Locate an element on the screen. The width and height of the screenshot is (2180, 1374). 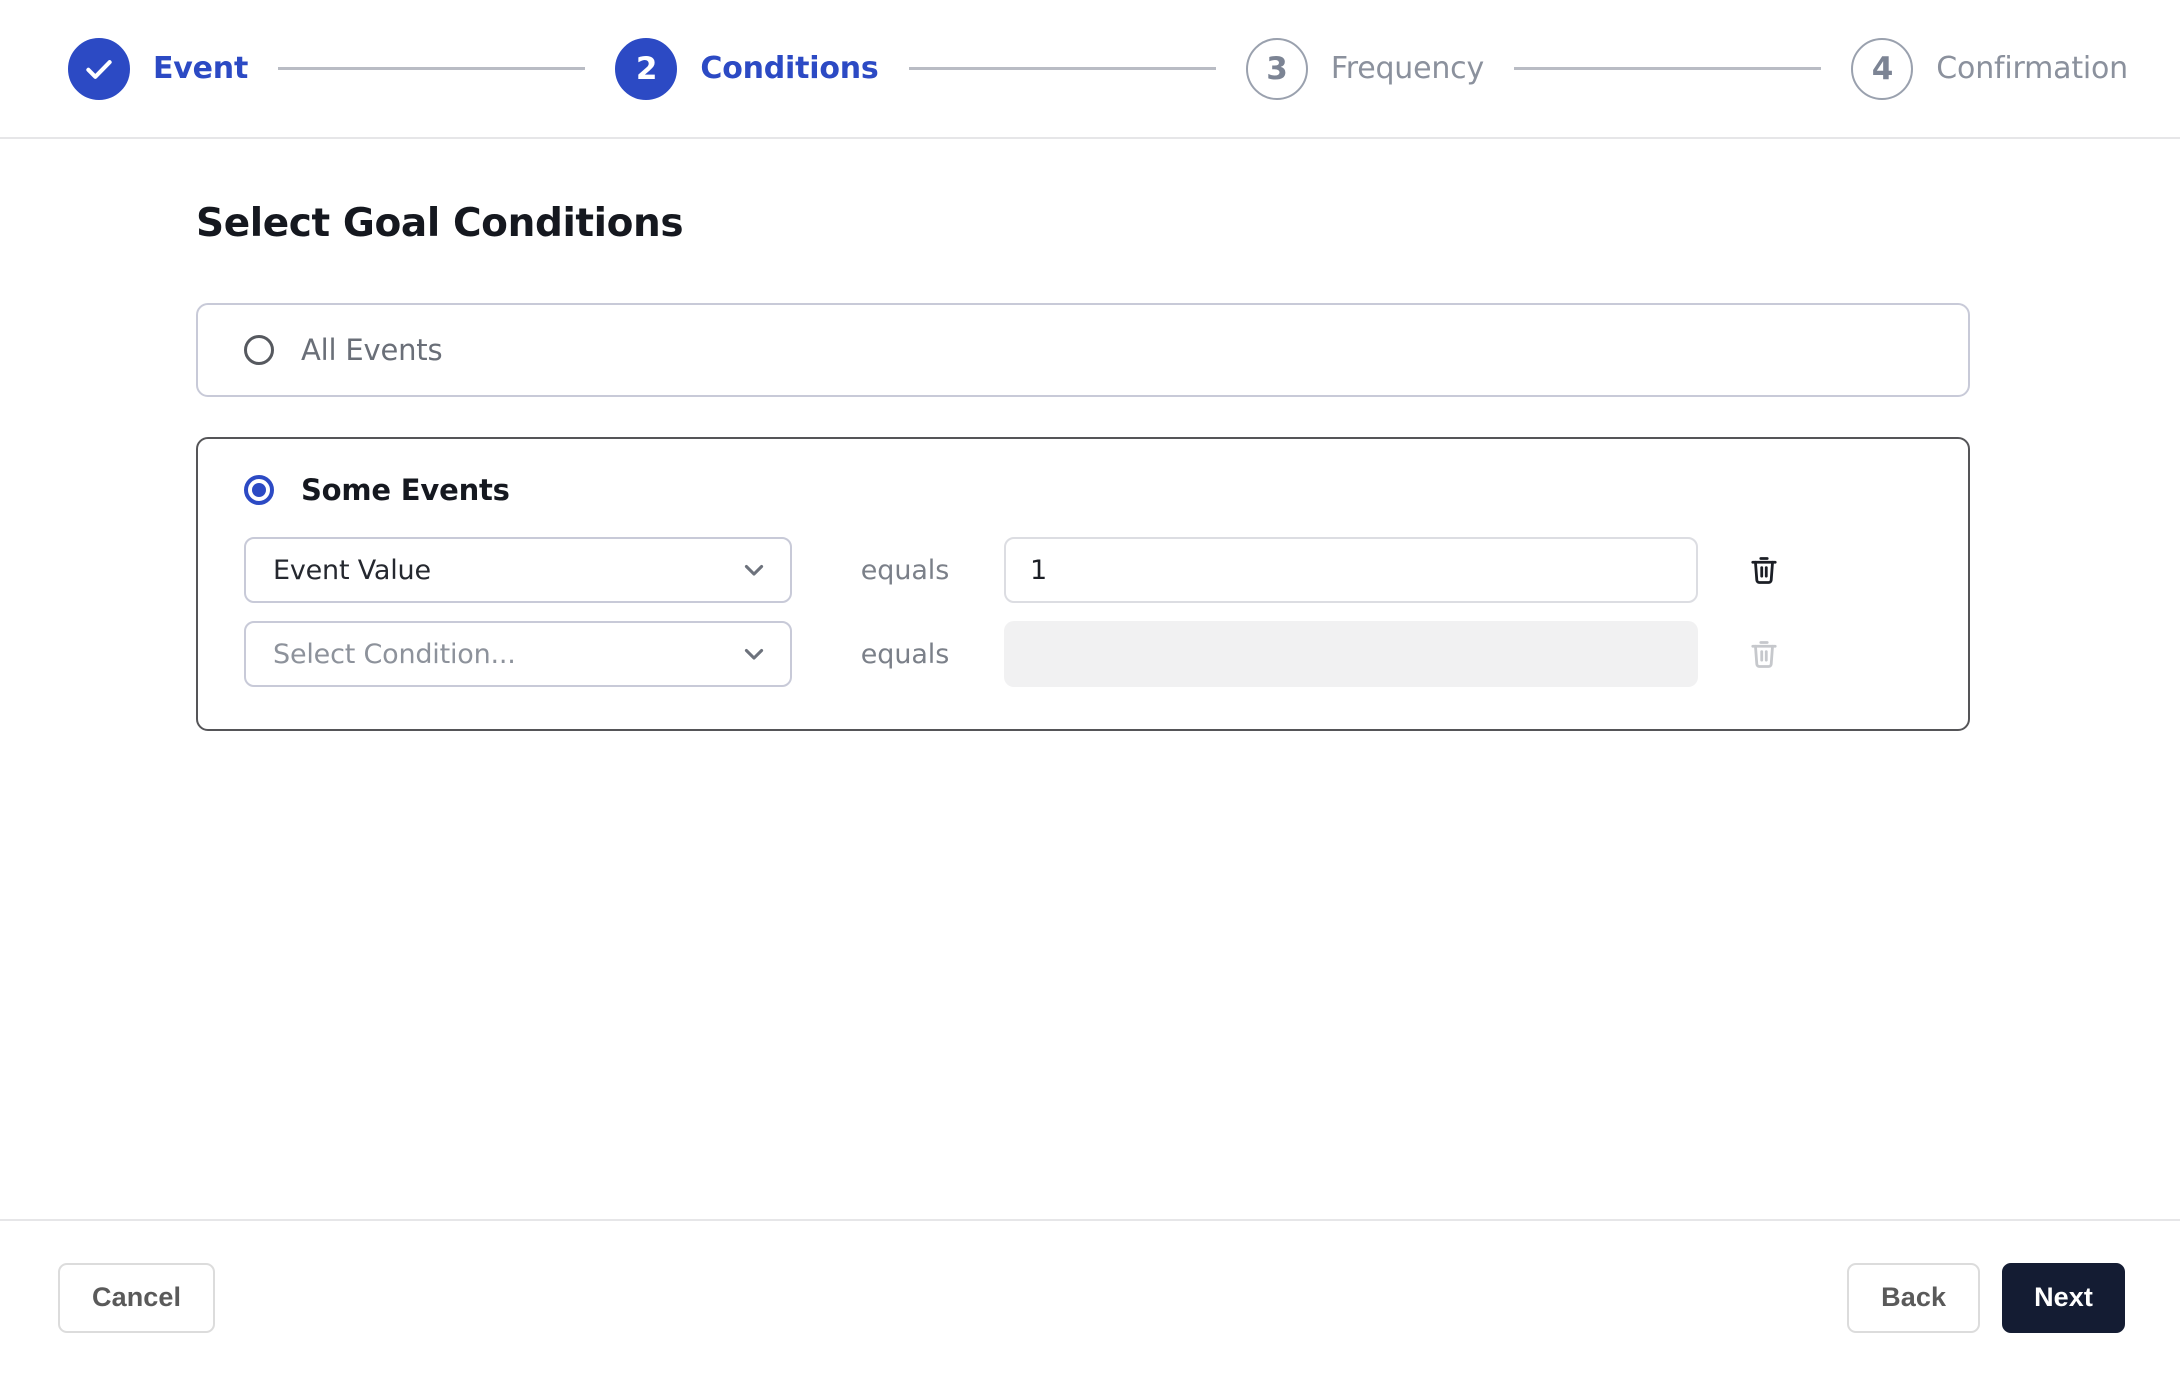
stepper-step-conditions: 2 Conditions is located at coordinates (747, 68).